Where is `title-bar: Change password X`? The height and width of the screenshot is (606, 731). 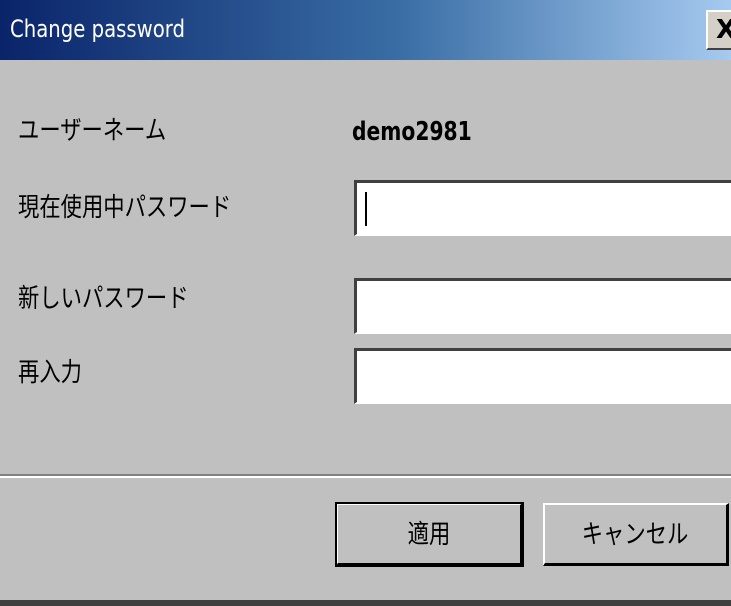
title-bar: Change password X is located at coordinates (365, 30).